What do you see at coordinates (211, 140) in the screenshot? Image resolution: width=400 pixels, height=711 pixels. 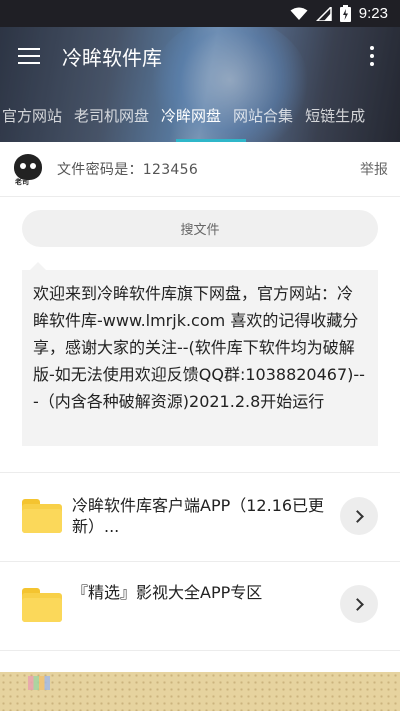 I see `active-tab-indicator` at bounding box center [211, 140].